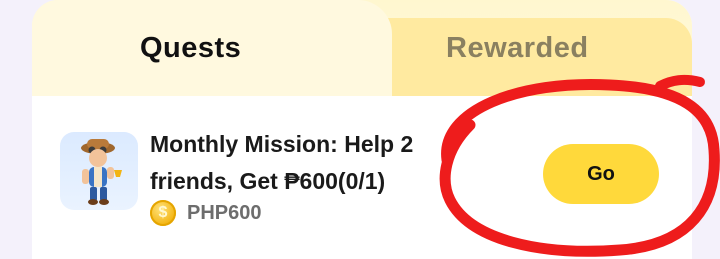 This screenshot has height=259, width=720. I want to click on quest-reward: $ PHP600, so click(206, 213).